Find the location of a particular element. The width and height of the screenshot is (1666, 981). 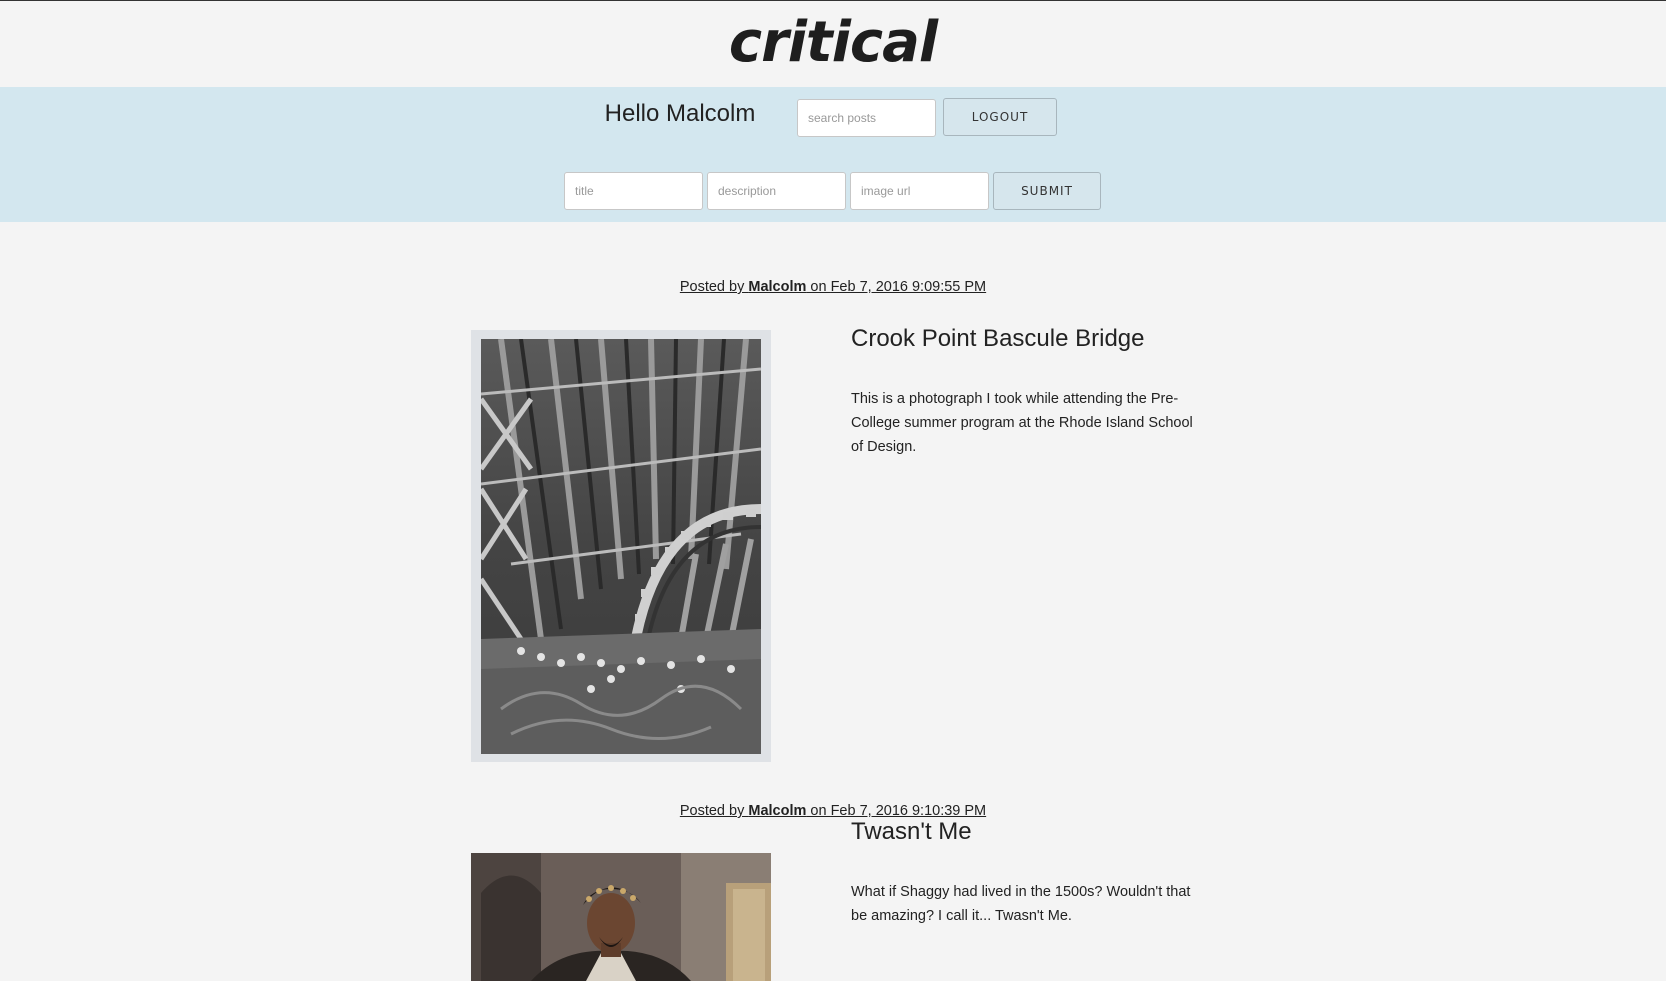

post-title: Twasn't Me is located at coordinates (911, 831).